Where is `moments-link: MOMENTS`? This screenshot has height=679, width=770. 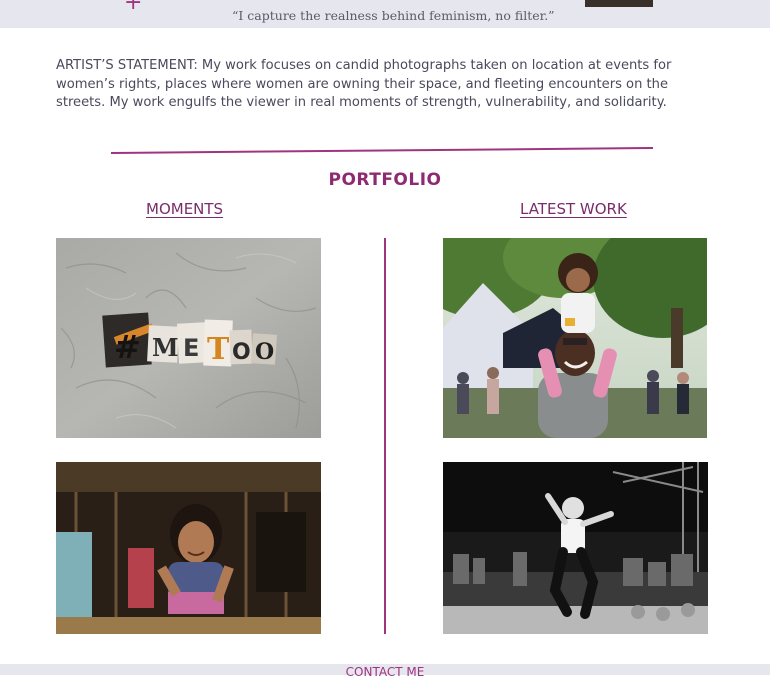
moments-link: MOMENTS is located at coordinates (184, 209).